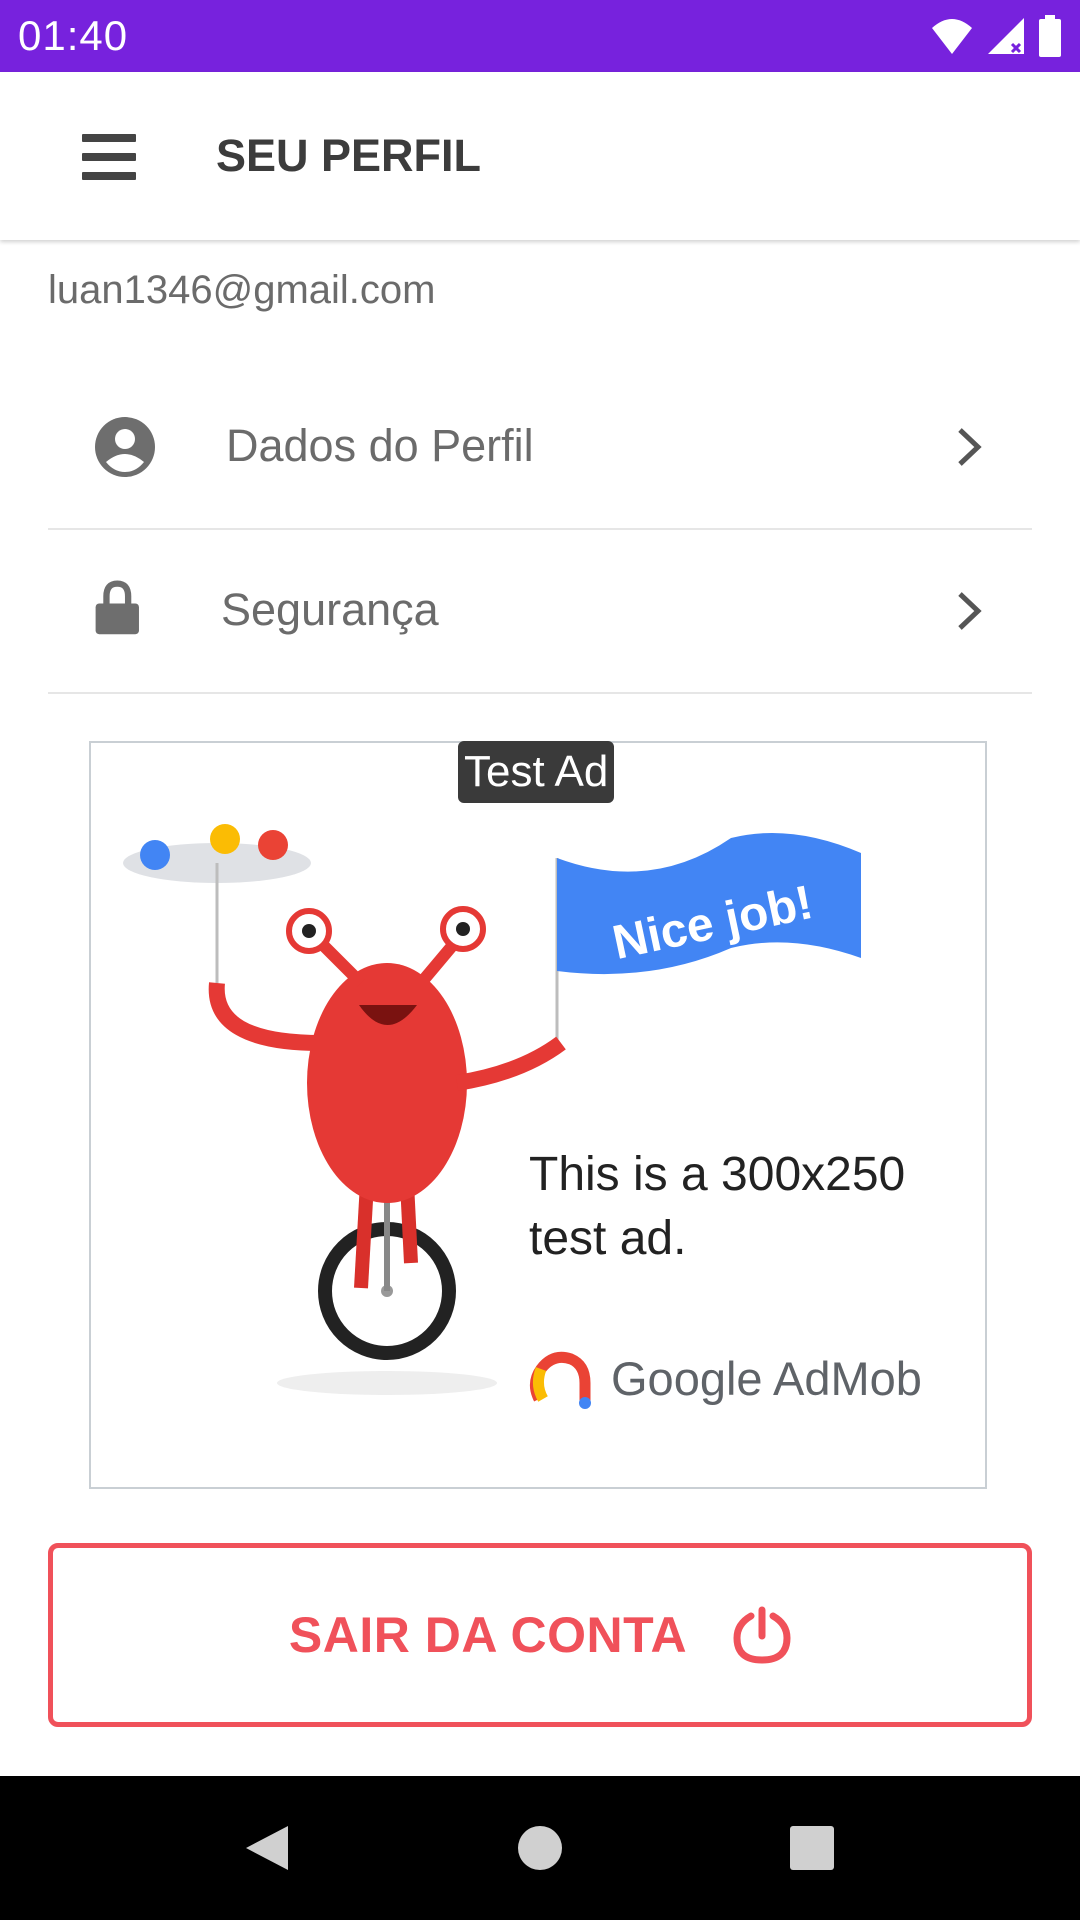 The height and width of the screenshot is (1920, 1080). I want to click on home-icon, so click(540, 1848).